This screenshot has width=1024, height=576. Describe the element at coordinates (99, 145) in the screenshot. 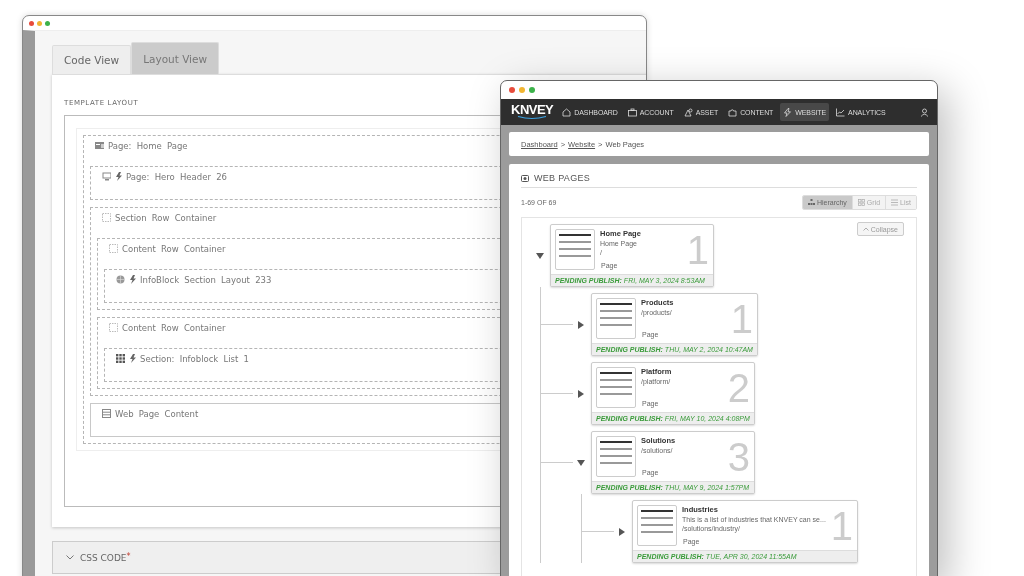

I see `page-layout-icon` at that location.